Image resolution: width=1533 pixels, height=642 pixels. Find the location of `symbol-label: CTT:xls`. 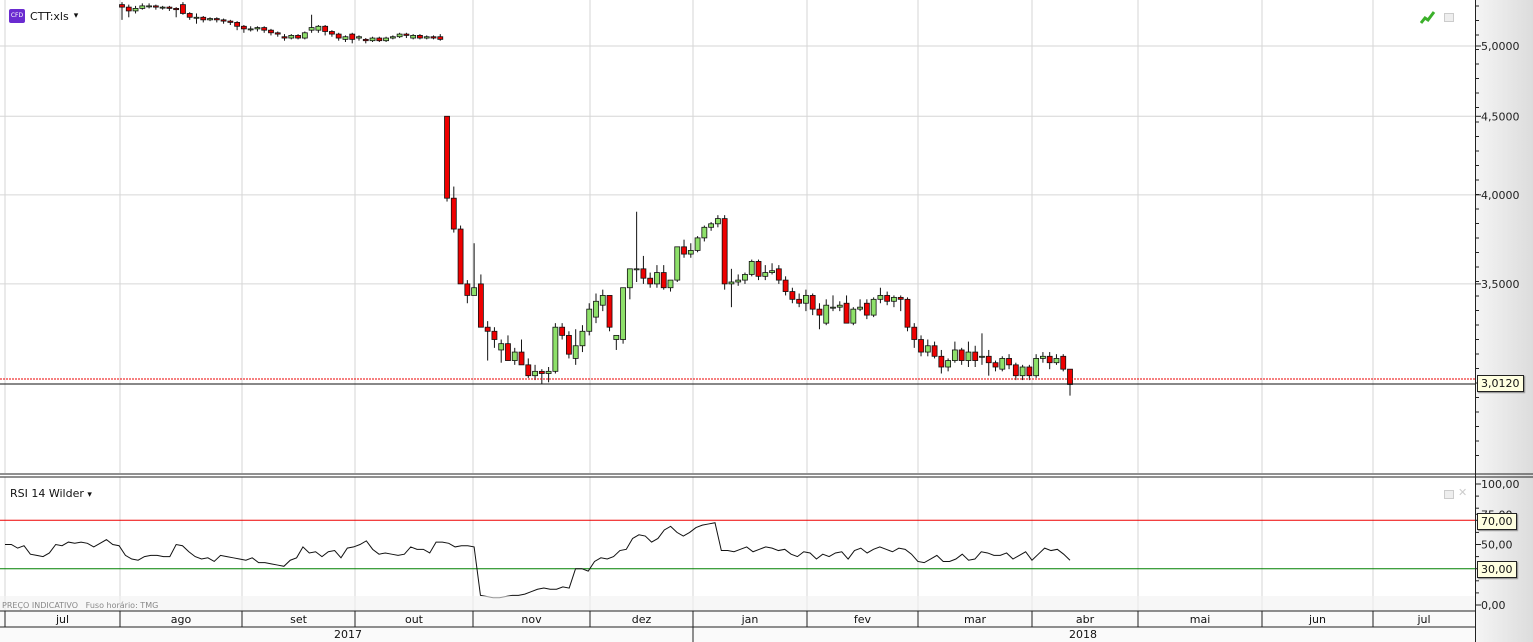

symbol-label: CTT:xls is located at coordinates (49, 16).